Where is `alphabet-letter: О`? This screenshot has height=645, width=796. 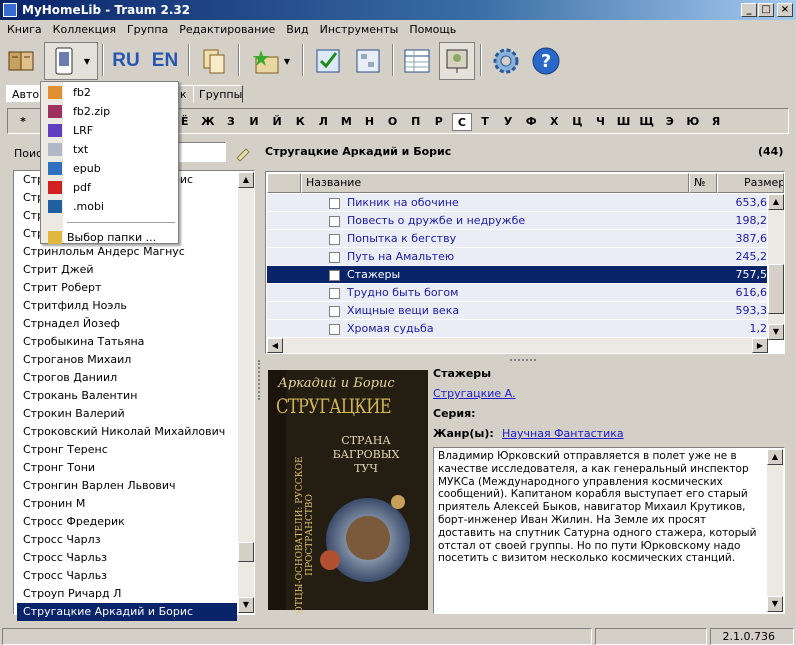
alphabet-letter: О is located at coordinates (393, 122).